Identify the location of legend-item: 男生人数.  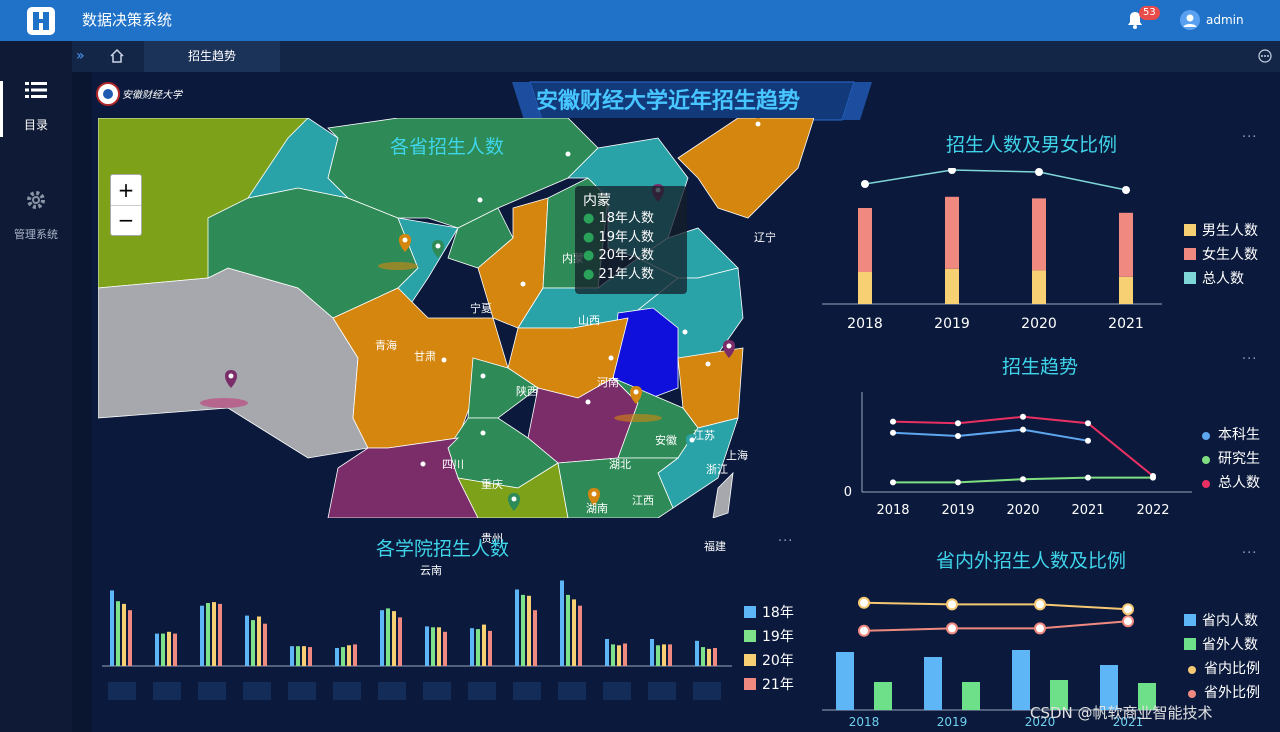
(1221, 230).